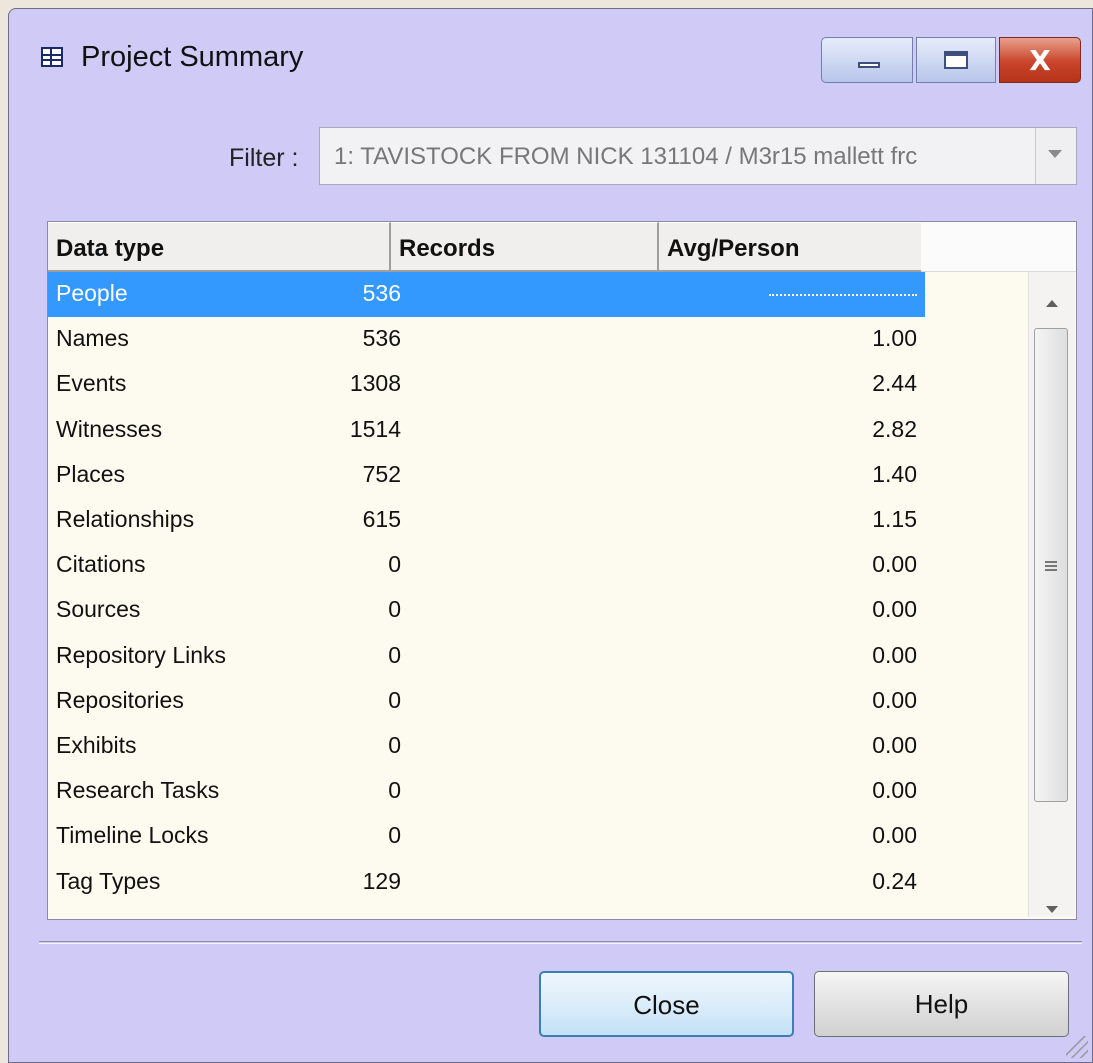  I want to click on table-row: Sources 0 0.00, so click(486, 610).